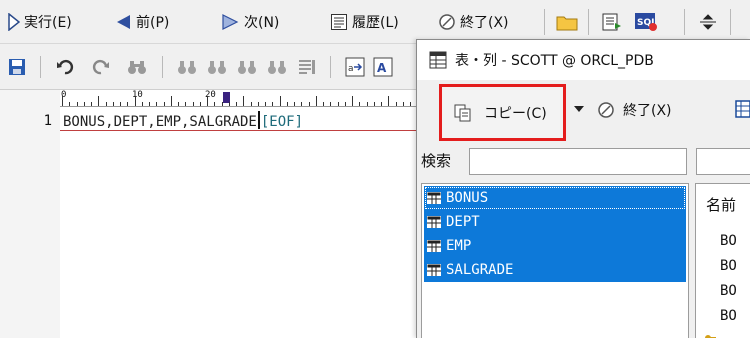  What do you see at coordinates (708, 22) in the screenshot?
I see `split-button` at bounding box center [708, 22].